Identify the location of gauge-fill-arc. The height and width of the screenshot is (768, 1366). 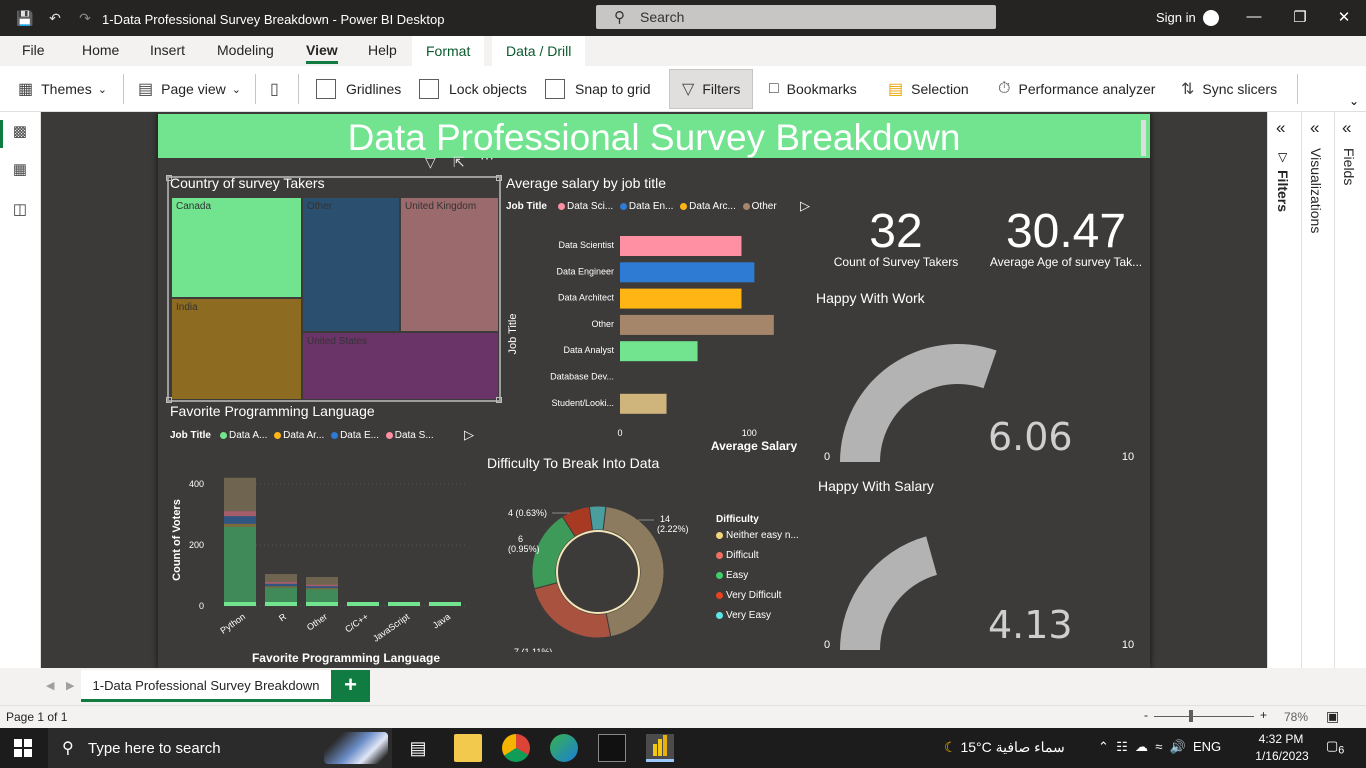
(888, 593).